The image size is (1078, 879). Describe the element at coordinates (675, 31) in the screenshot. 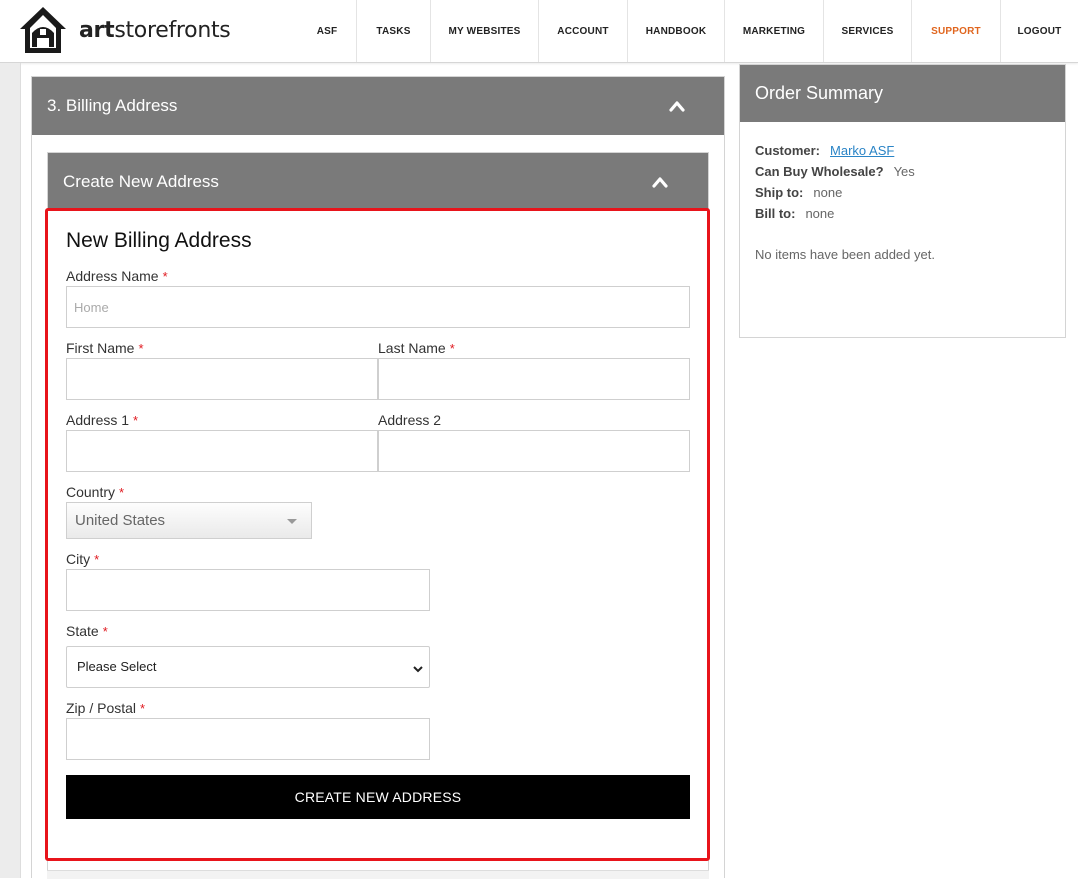

I see `nav-item-handbook: HANDBOOK` at that location.